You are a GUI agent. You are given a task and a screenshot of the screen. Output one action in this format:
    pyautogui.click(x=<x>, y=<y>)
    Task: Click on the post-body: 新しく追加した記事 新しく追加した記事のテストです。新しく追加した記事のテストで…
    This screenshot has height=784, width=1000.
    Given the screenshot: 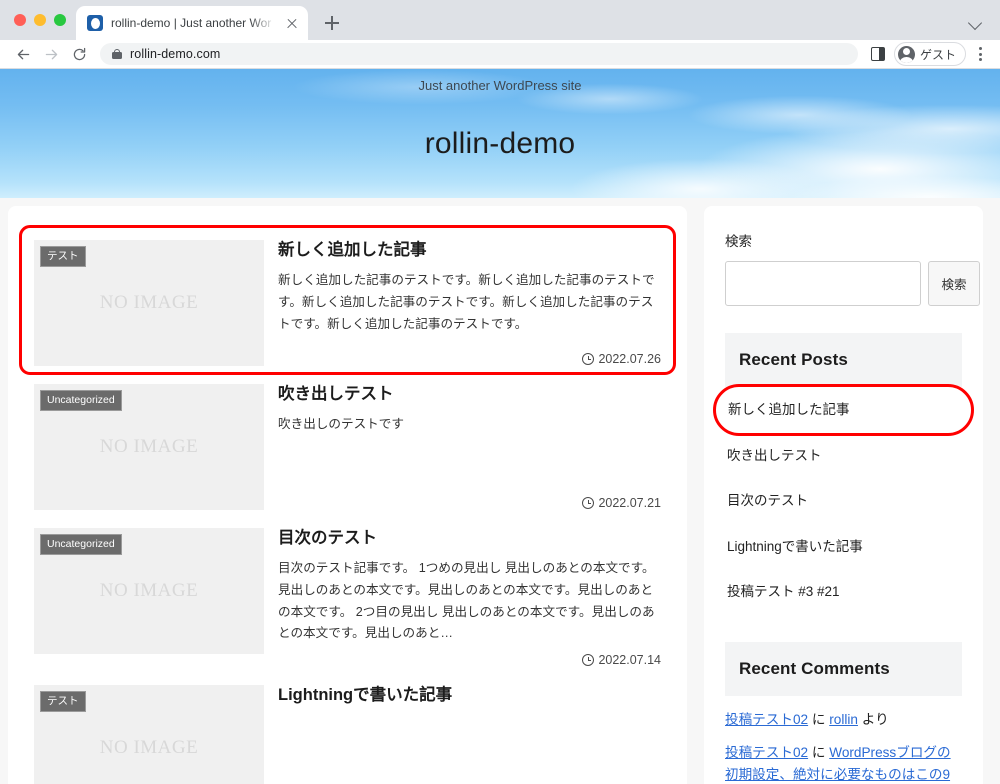 What is the action you would take?
    pyautogui.click(x=469, y=303)
    